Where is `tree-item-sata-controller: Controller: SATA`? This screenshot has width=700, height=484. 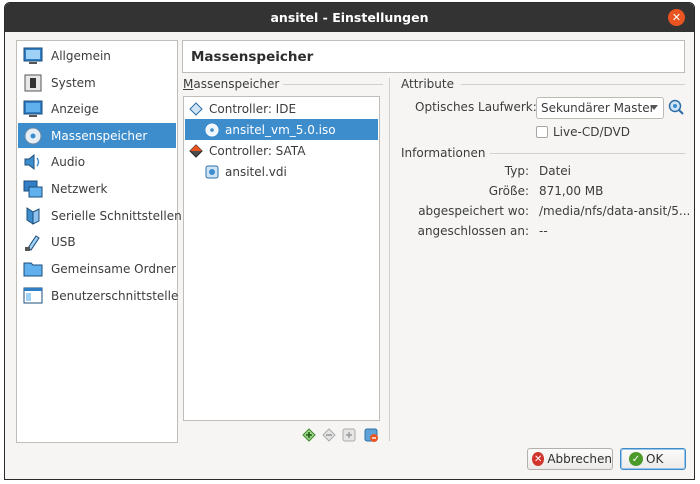
tree-item-sata-controller: Controller: SATA is located at coordinates (281, 150).